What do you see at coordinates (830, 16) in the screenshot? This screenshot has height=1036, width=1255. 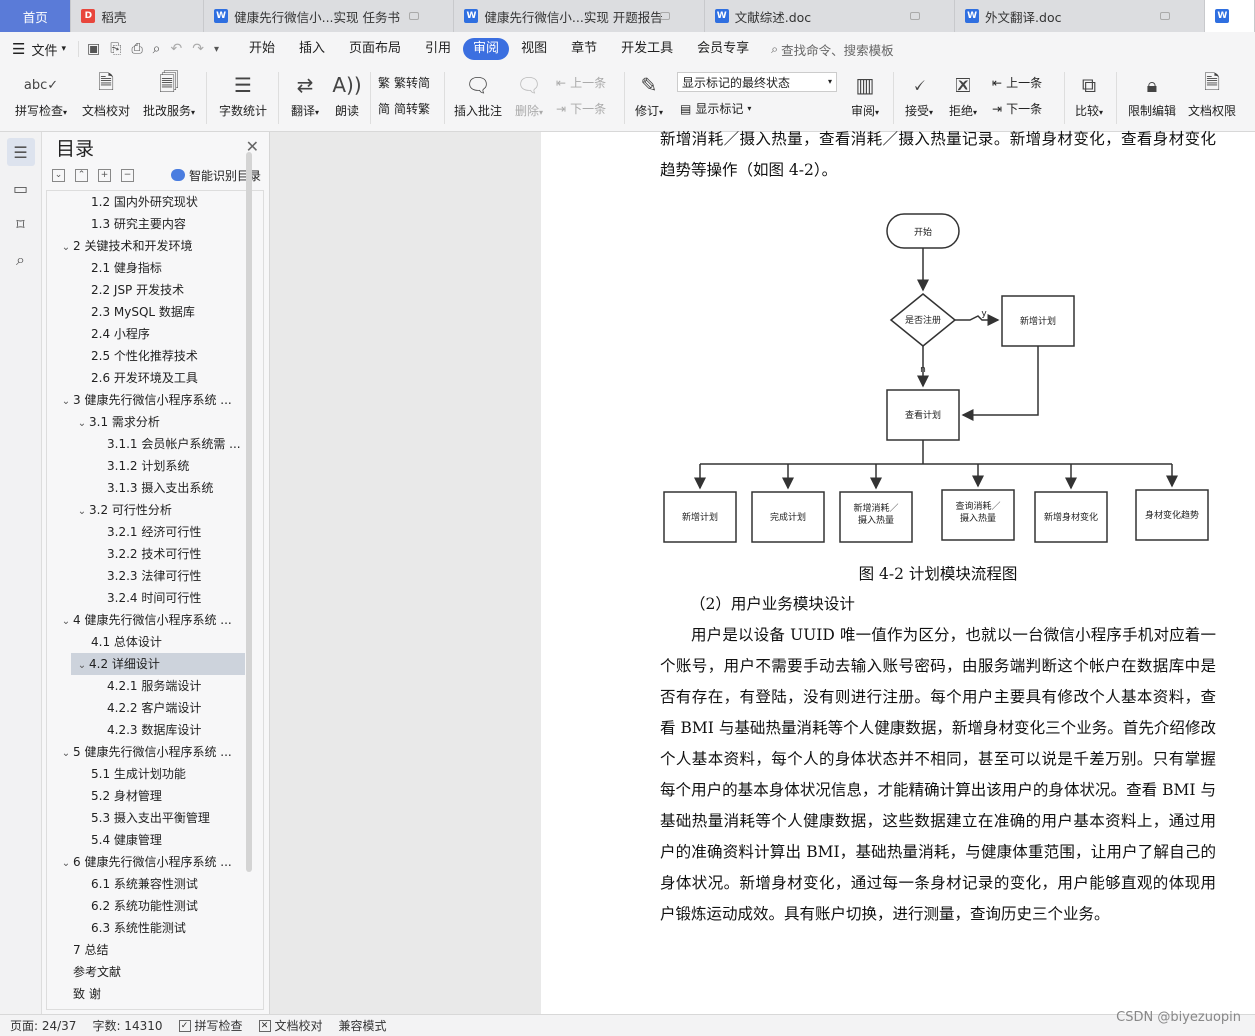 I see `tab-document: W 文献综述.doc` at bounding box center [830, 16].